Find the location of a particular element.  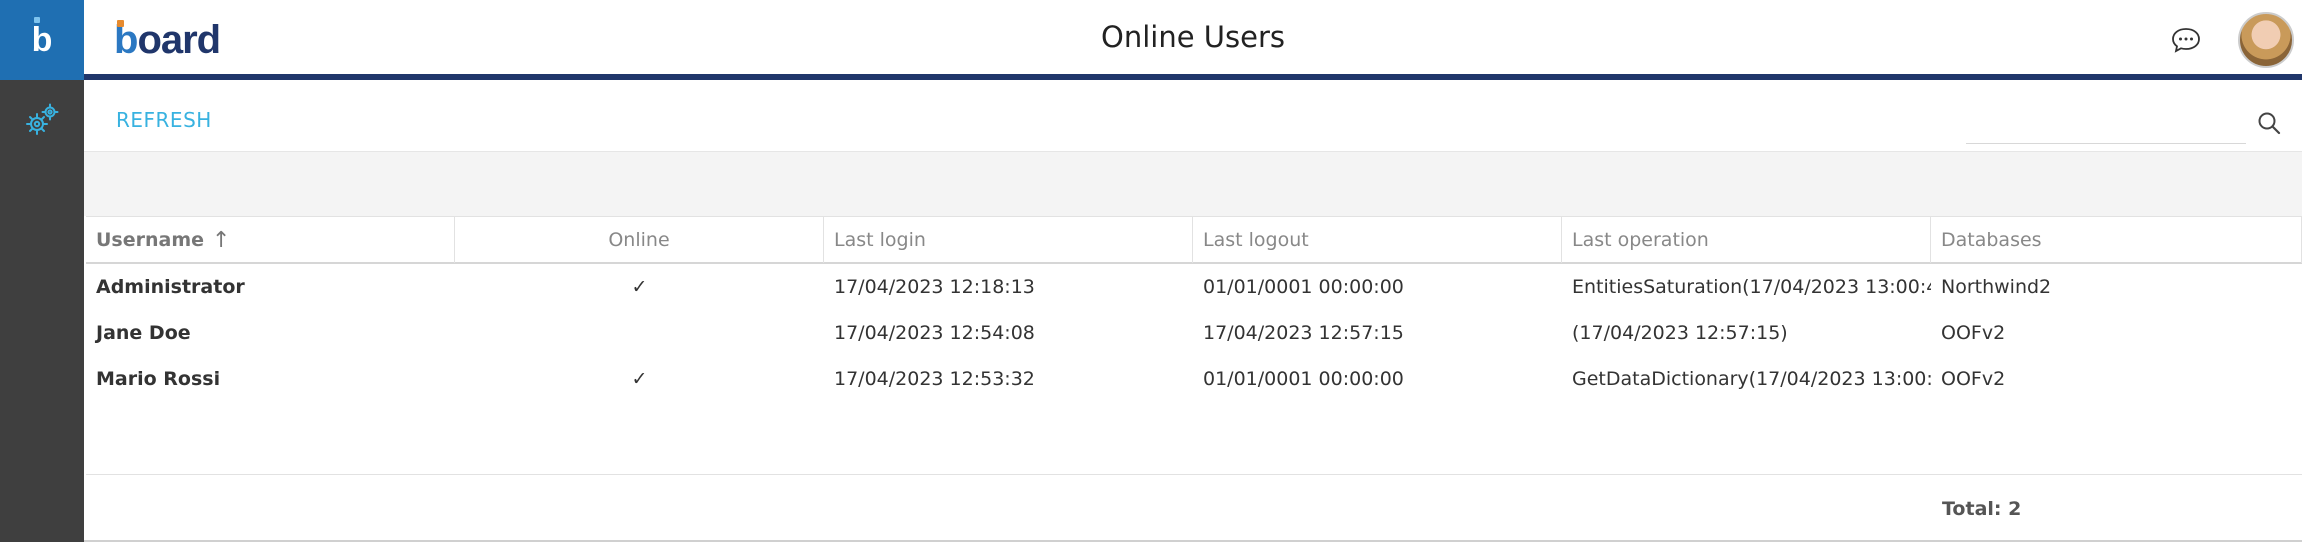

filter-band is located at coordinates (1193, 184).